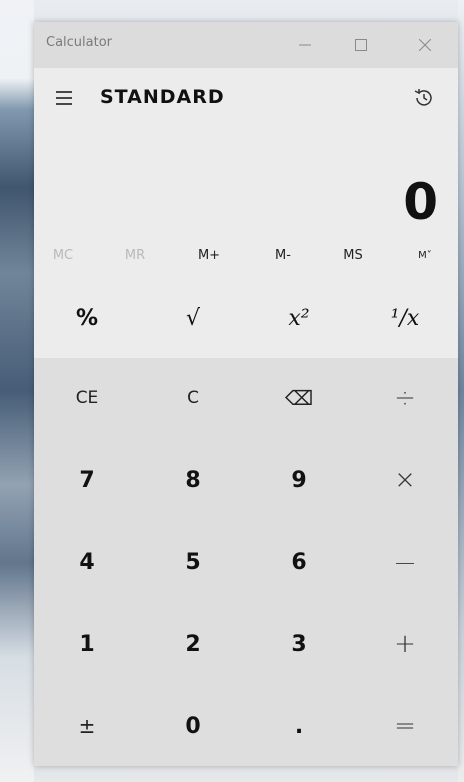 This screenshot has width=464, height=782. What do you see at coordinates (162, 97) in the screenshot?
I see `mode-title: STANDARD` at bounding box center [162, 97].